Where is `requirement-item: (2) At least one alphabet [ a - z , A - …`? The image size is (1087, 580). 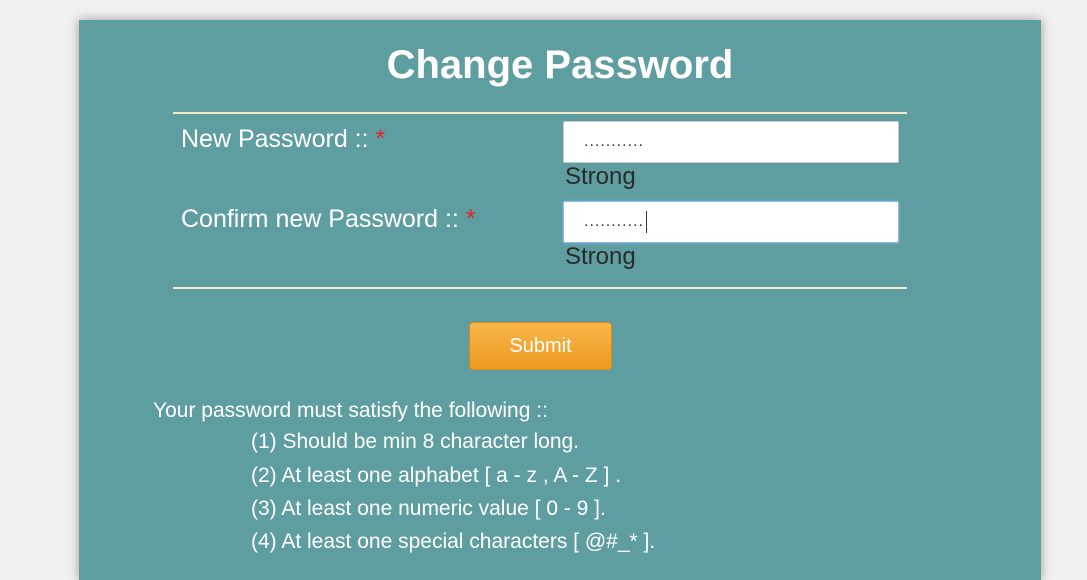
requirement-item: (2) At least one alphabet [ a - z , A - … is located at coordinates (436, 475).